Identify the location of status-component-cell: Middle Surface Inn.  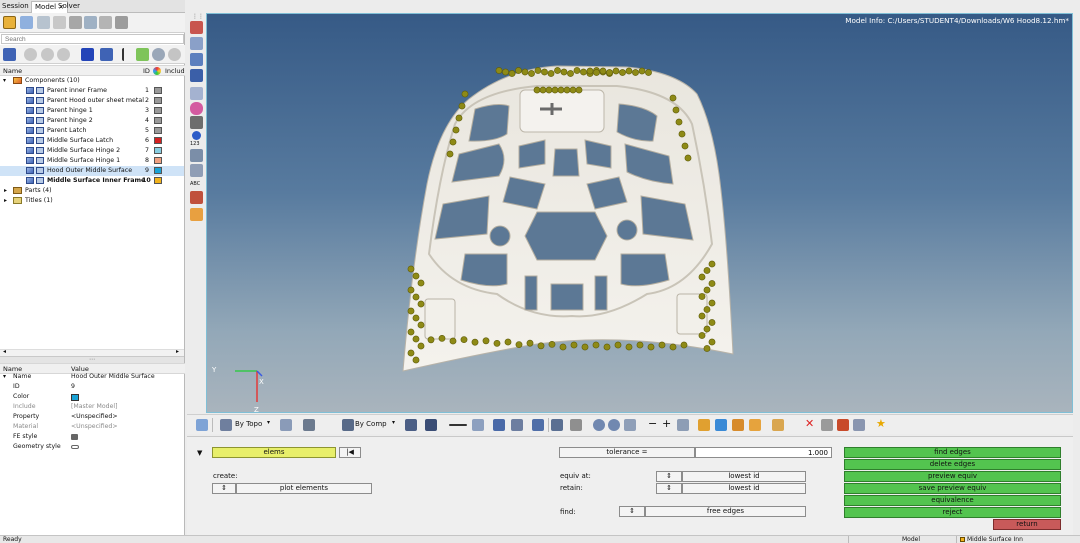
(1018, 539).